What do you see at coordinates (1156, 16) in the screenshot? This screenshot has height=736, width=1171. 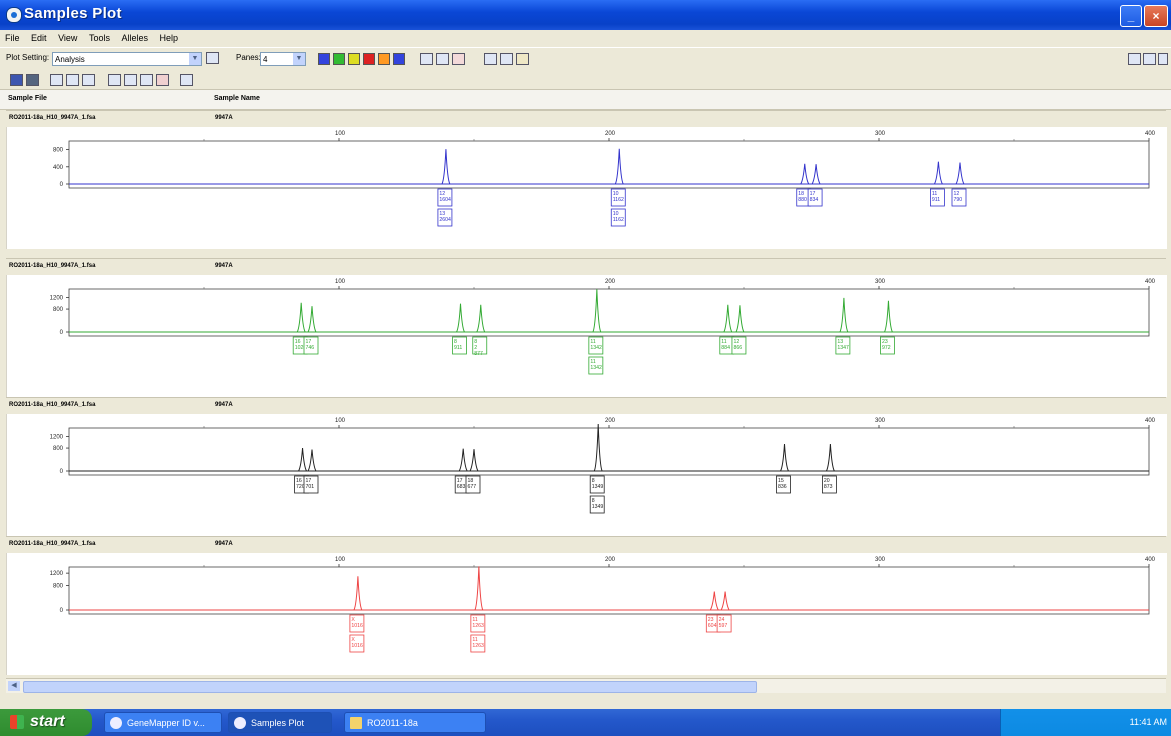 I see `close-button: ×` at bounding box center [1156, 16].